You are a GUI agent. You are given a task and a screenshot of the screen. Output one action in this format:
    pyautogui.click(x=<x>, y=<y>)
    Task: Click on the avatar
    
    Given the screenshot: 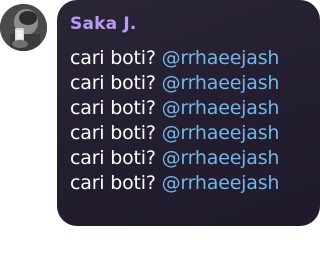 What is the action you would take?
    pyautogui.click(x=23, y=27)
    